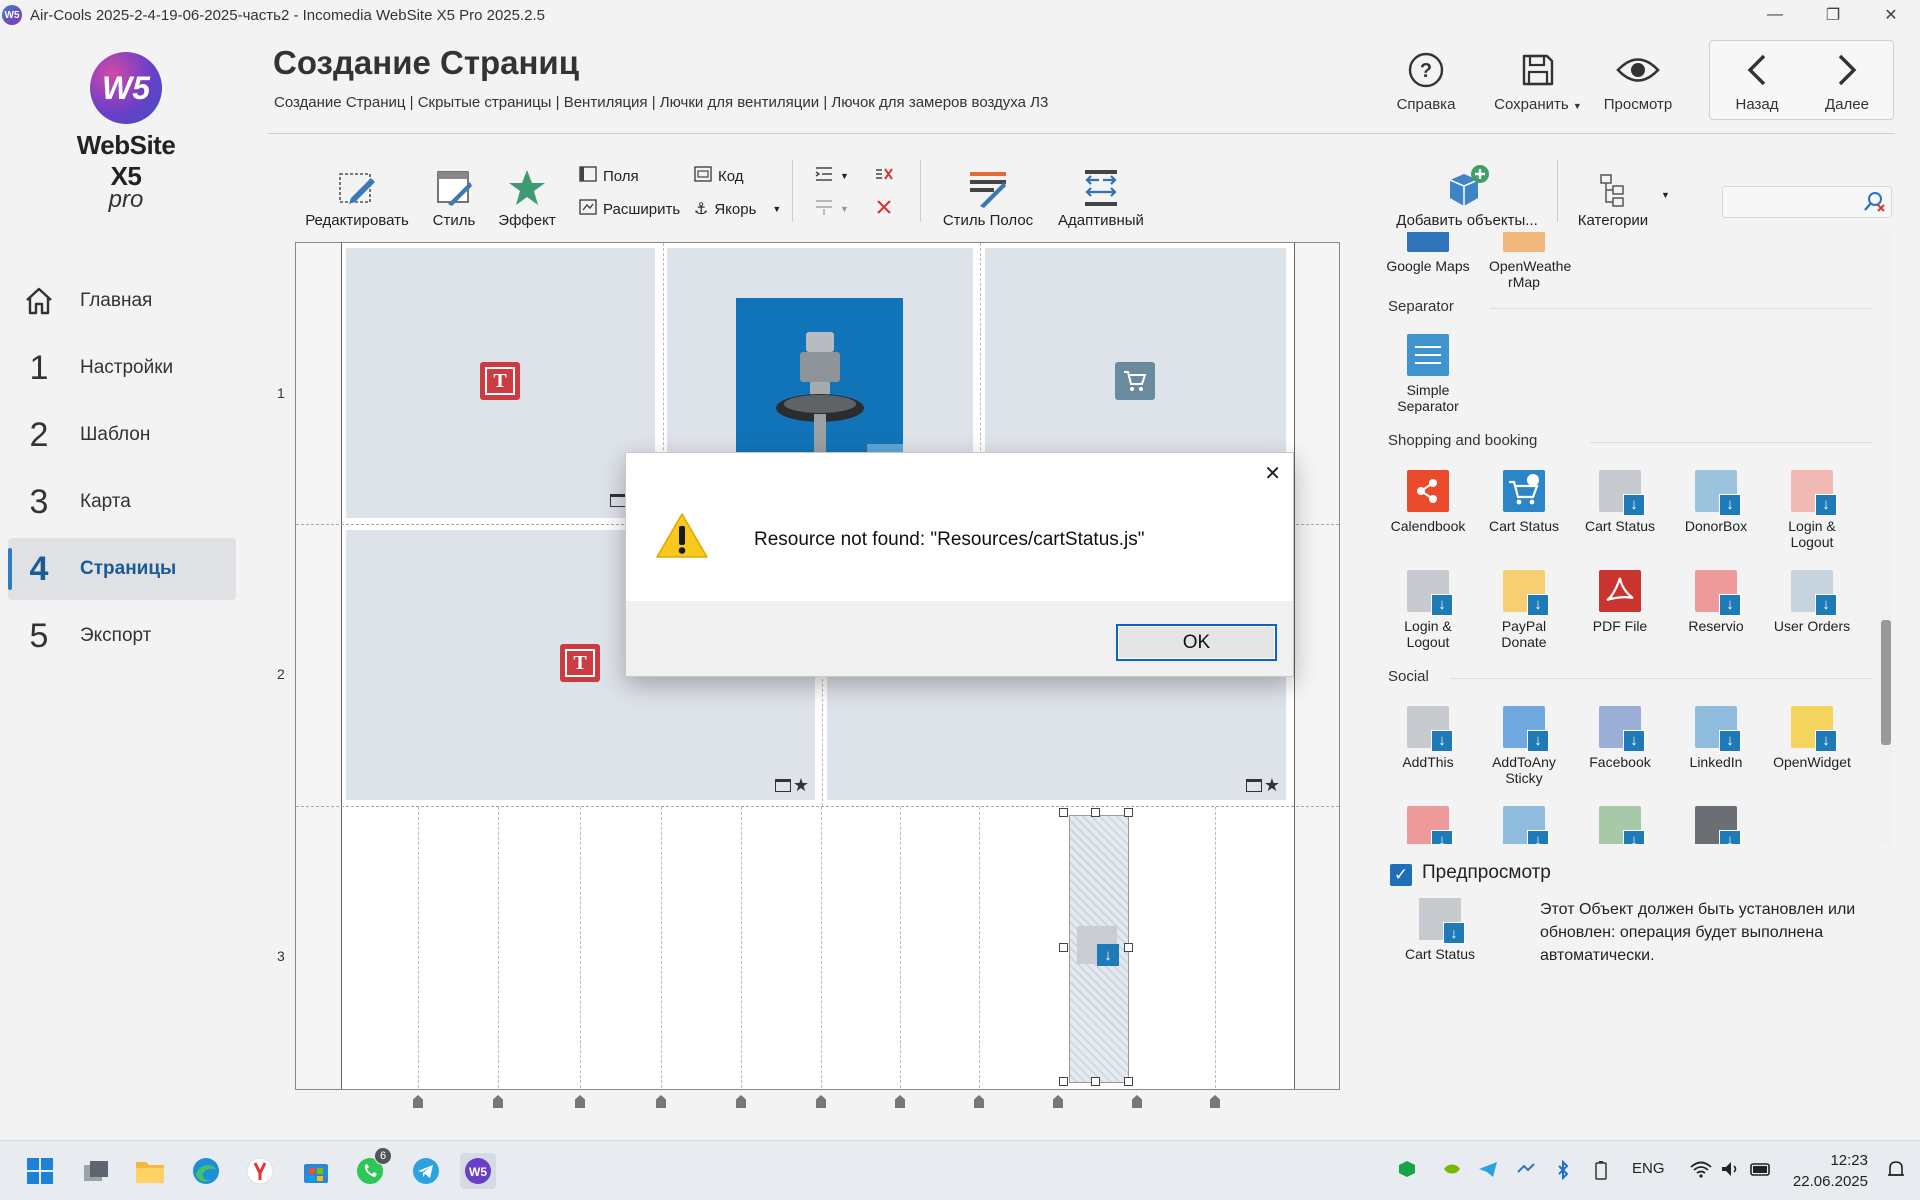 Image resolution: width=1920 pixels, height=1200 pixels. Describe the element at coordinates (316, 1171) in the screenshot. I see `microsoft-store-icon` at that location.